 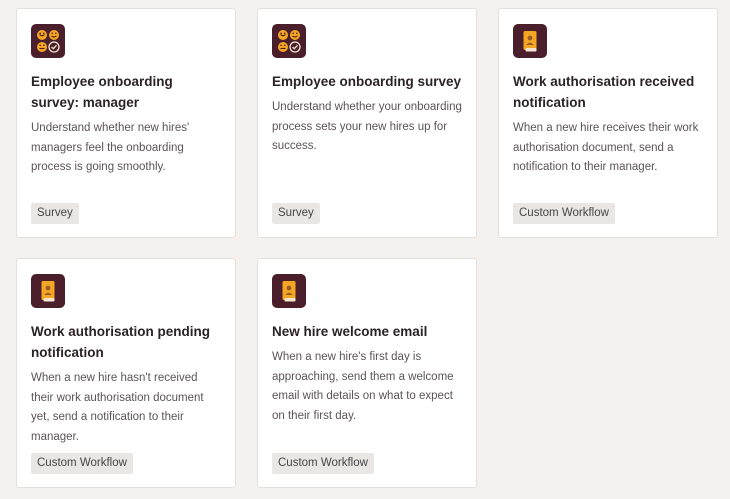 I want to click on card-title: Work authorisation received notification, so click(x=604, y=92).